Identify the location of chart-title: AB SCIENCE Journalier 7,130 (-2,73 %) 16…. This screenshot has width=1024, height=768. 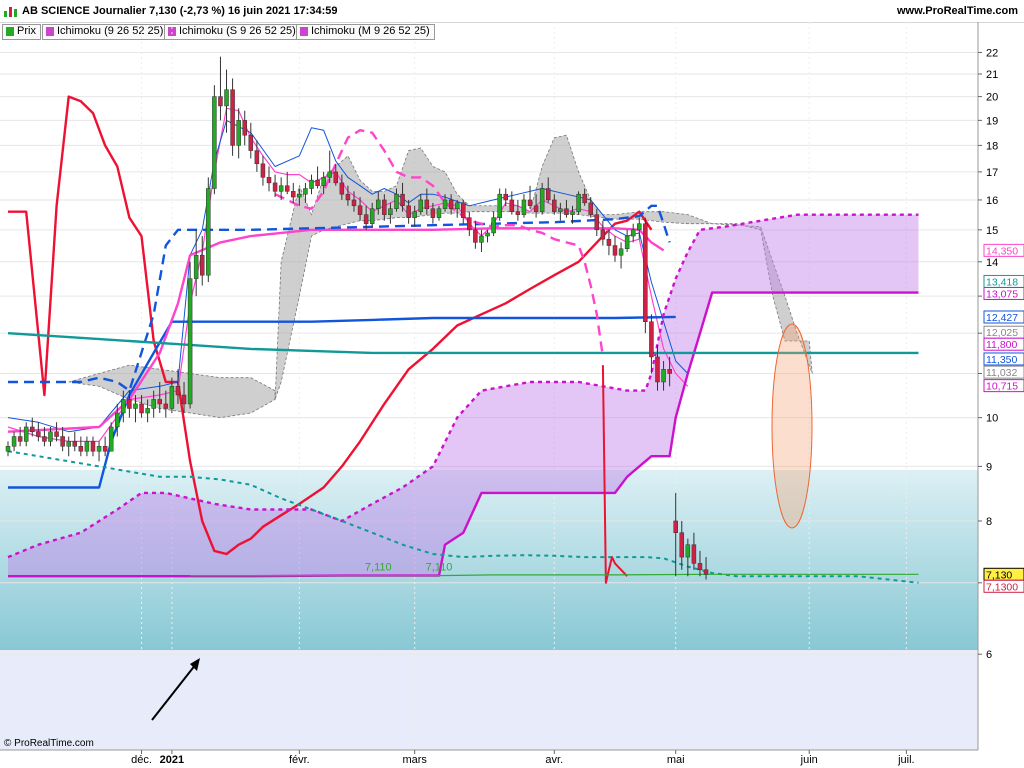
(180, 11).